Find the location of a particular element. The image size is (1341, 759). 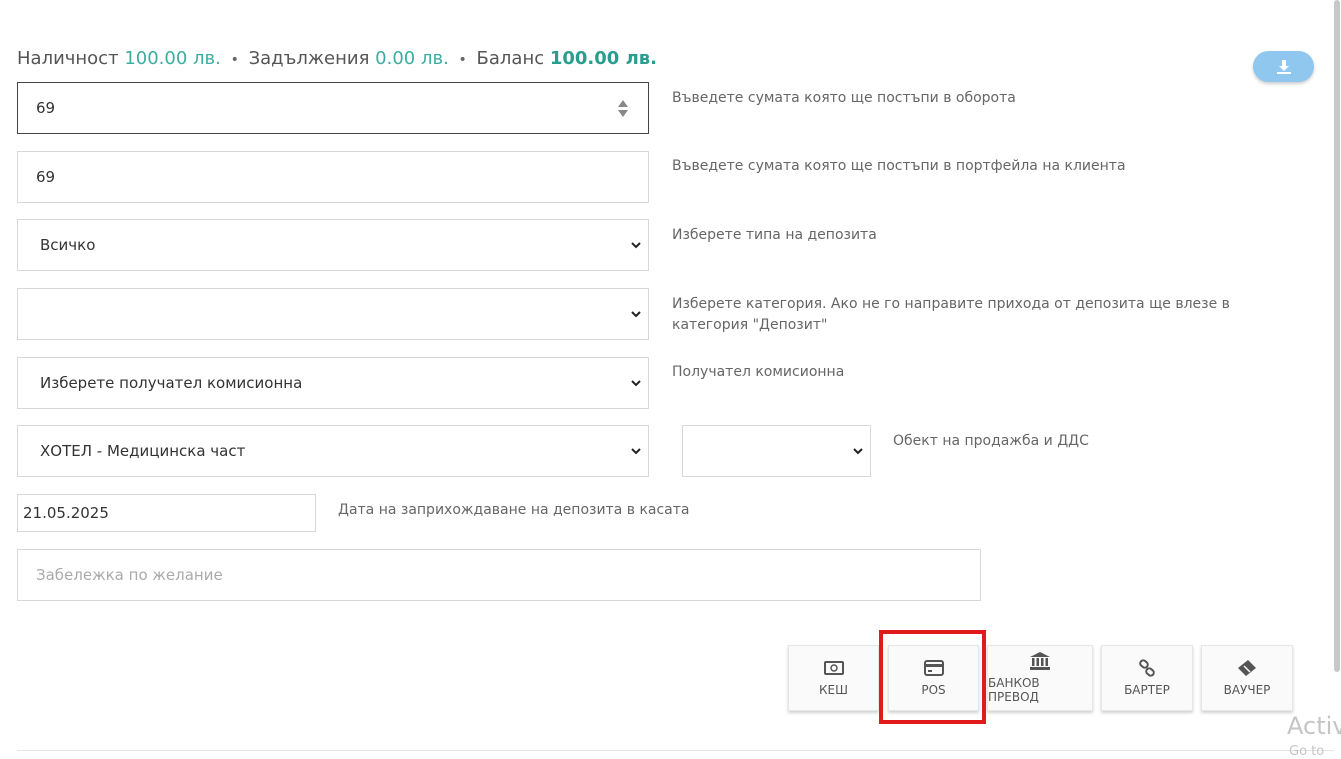

spinner-up-icon is located at coordinates (623, 103).